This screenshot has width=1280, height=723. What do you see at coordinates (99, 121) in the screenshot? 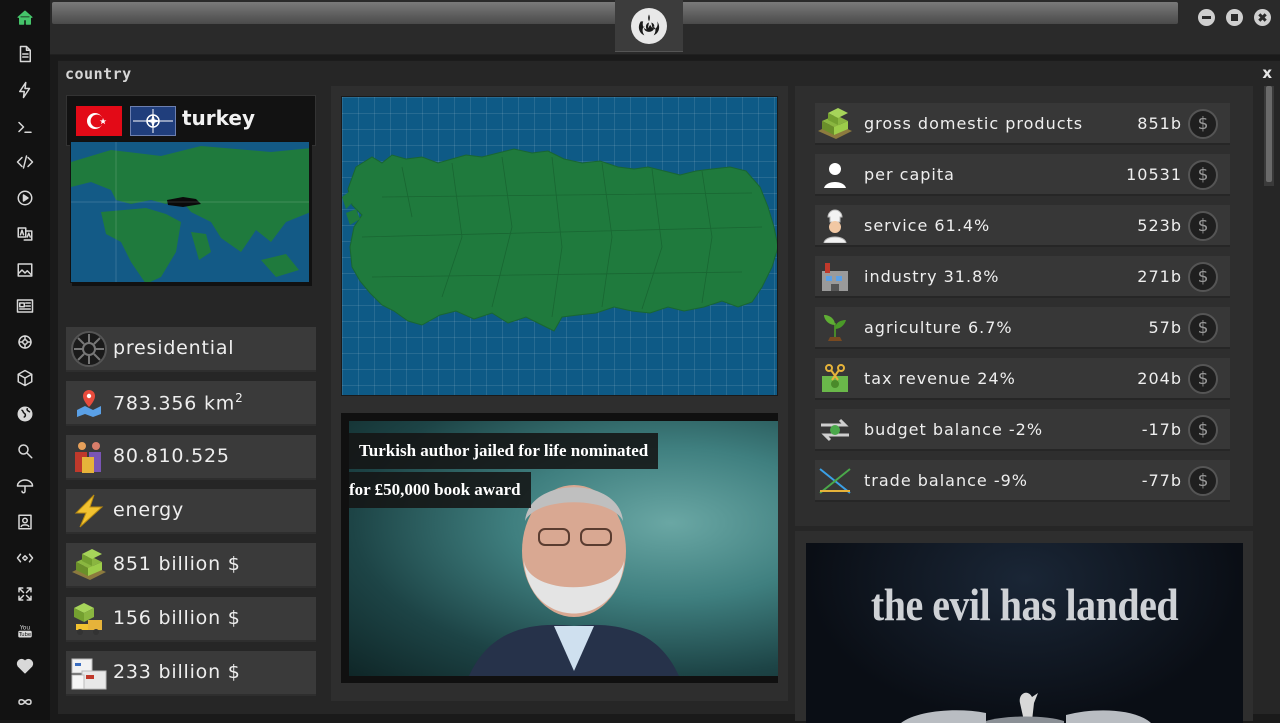
I see `turkey-flag` at bounding box center [99, 121].